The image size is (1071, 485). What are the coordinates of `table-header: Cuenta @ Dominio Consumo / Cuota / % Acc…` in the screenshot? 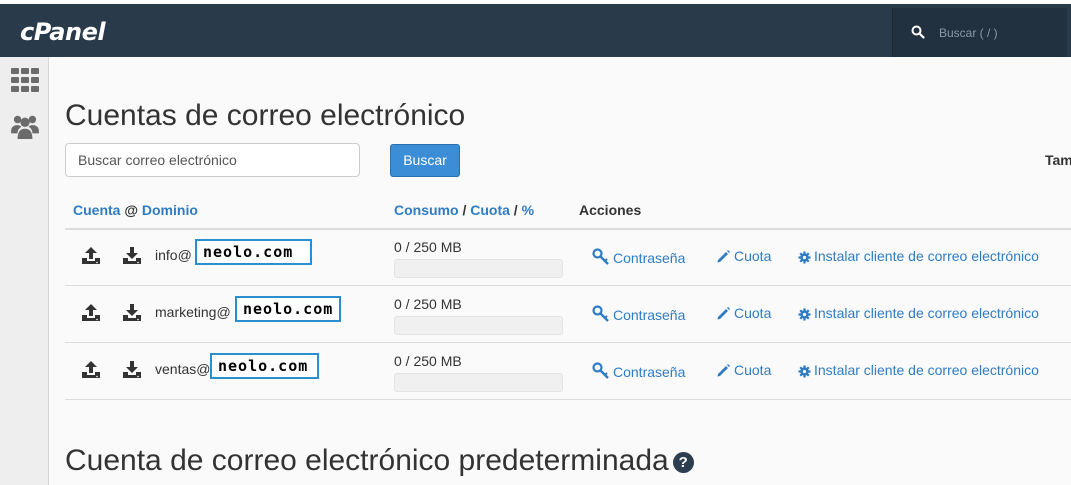 It's located at (568, 216).